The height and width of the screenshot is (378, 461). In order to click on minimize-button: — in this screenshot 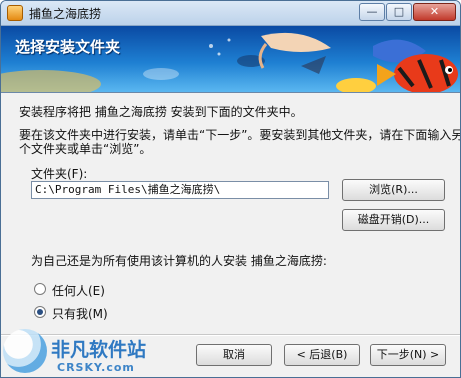, I will do `click(372, 12)`.